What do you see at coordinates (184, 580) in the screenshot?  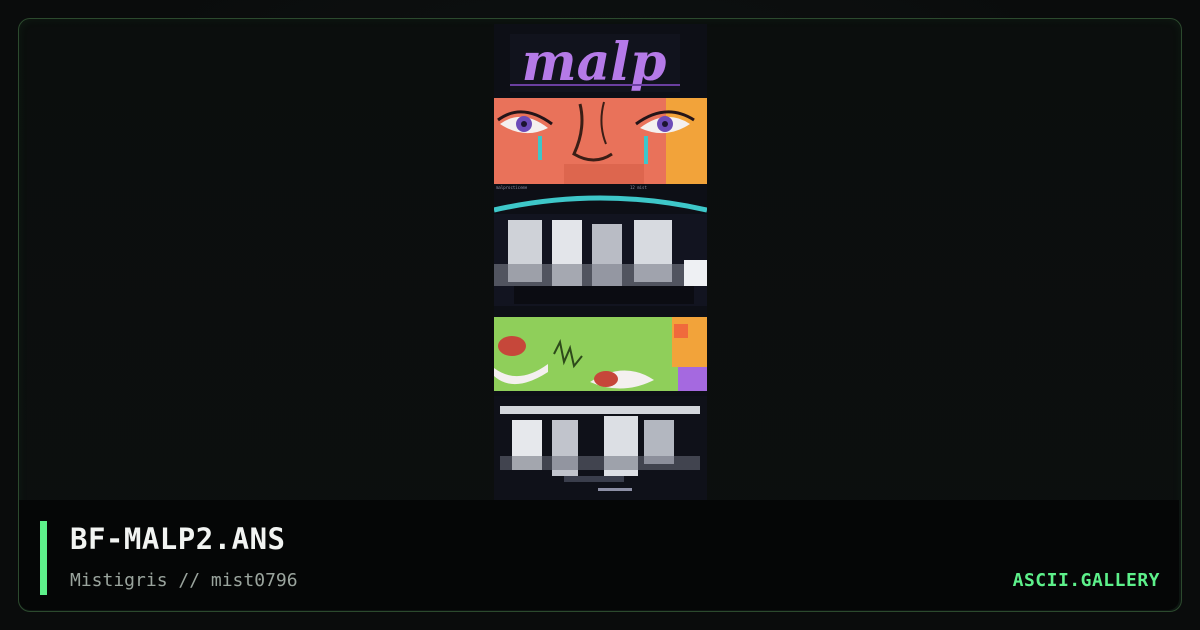 I see `artist-credit: Mistigris // mist0796` at bounding box center [184, 580].